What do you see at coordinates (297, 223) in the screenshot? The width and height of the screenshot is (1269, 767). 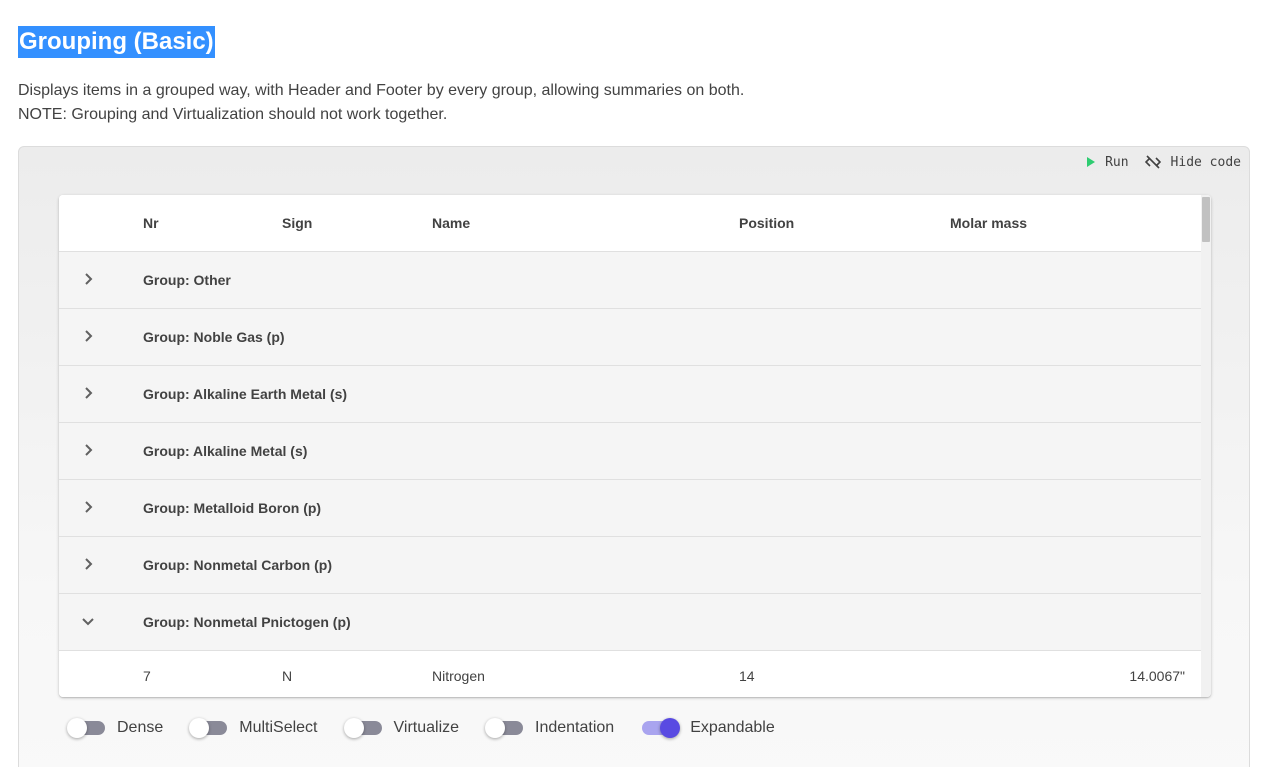 I see `column-header-sign: Sign` at bounding box center [297, 223].